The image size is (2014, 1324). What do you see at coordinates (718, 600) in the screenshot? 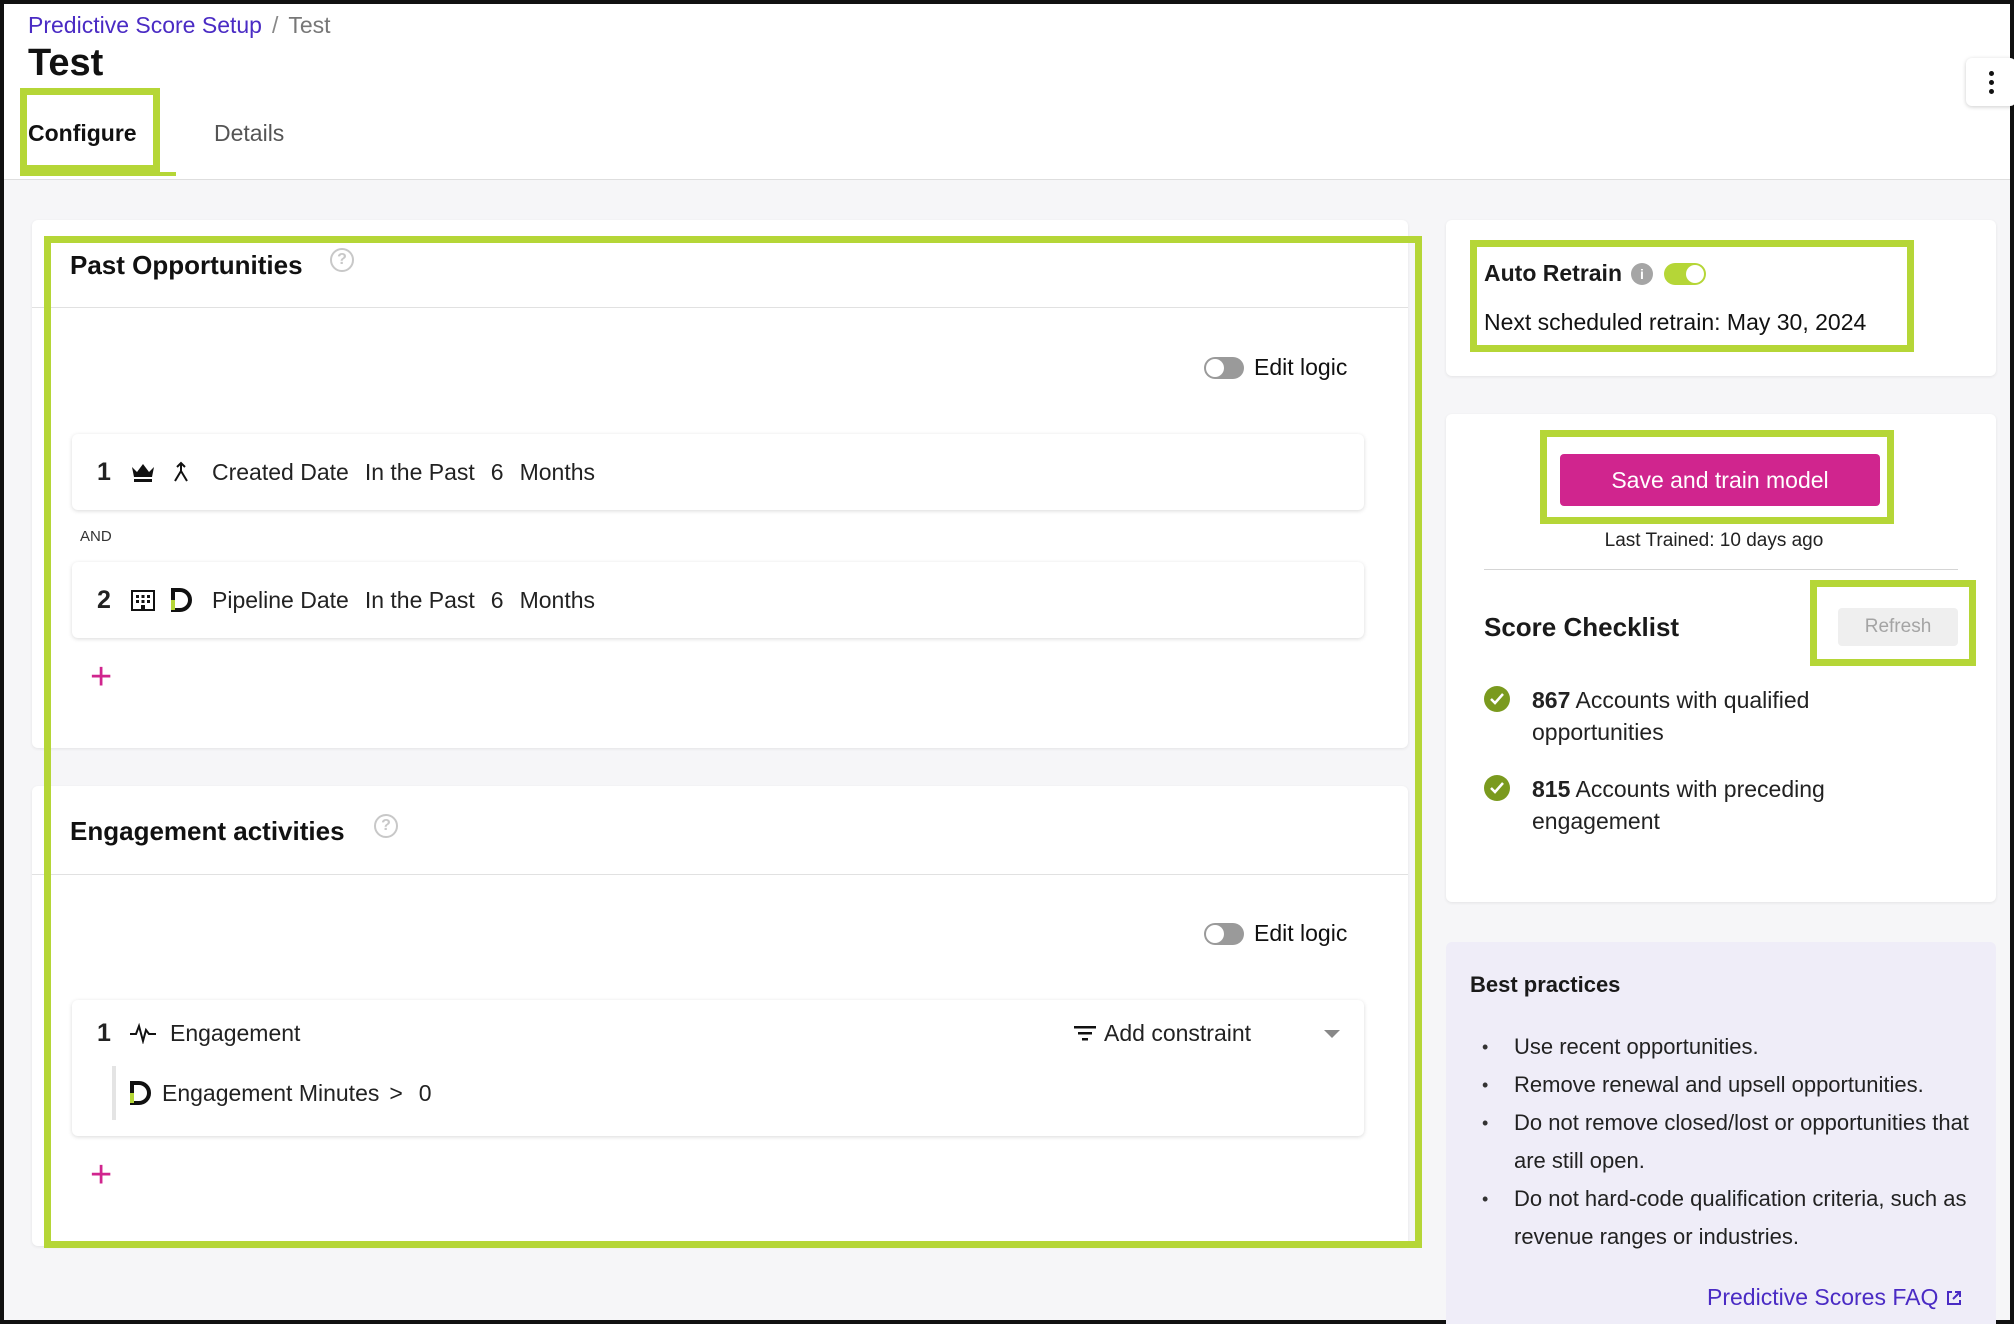
I see `past-opportunity-rule-2: 2 Pipeline Date In the Past 6 Months` at bounding box center [718, 600].